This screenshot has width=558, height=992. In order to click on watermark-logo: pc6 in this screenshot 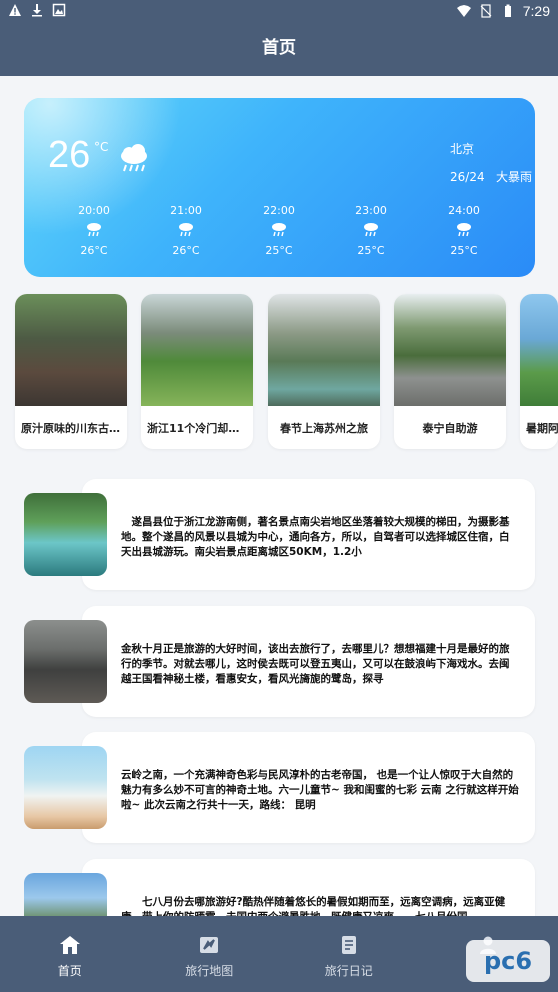, I will do `click(508, 961)`.